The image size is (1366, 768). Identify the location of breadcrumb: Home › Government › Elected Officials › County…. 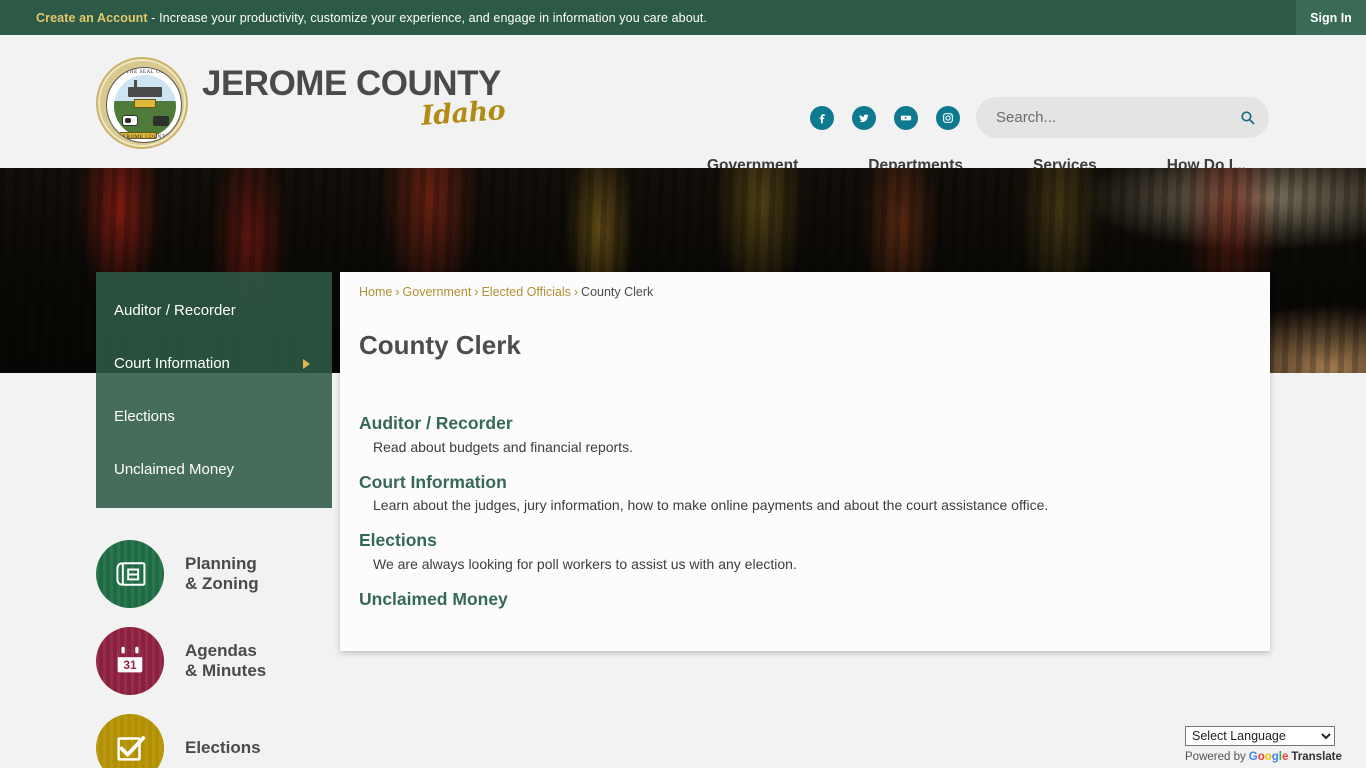
(506, 292).